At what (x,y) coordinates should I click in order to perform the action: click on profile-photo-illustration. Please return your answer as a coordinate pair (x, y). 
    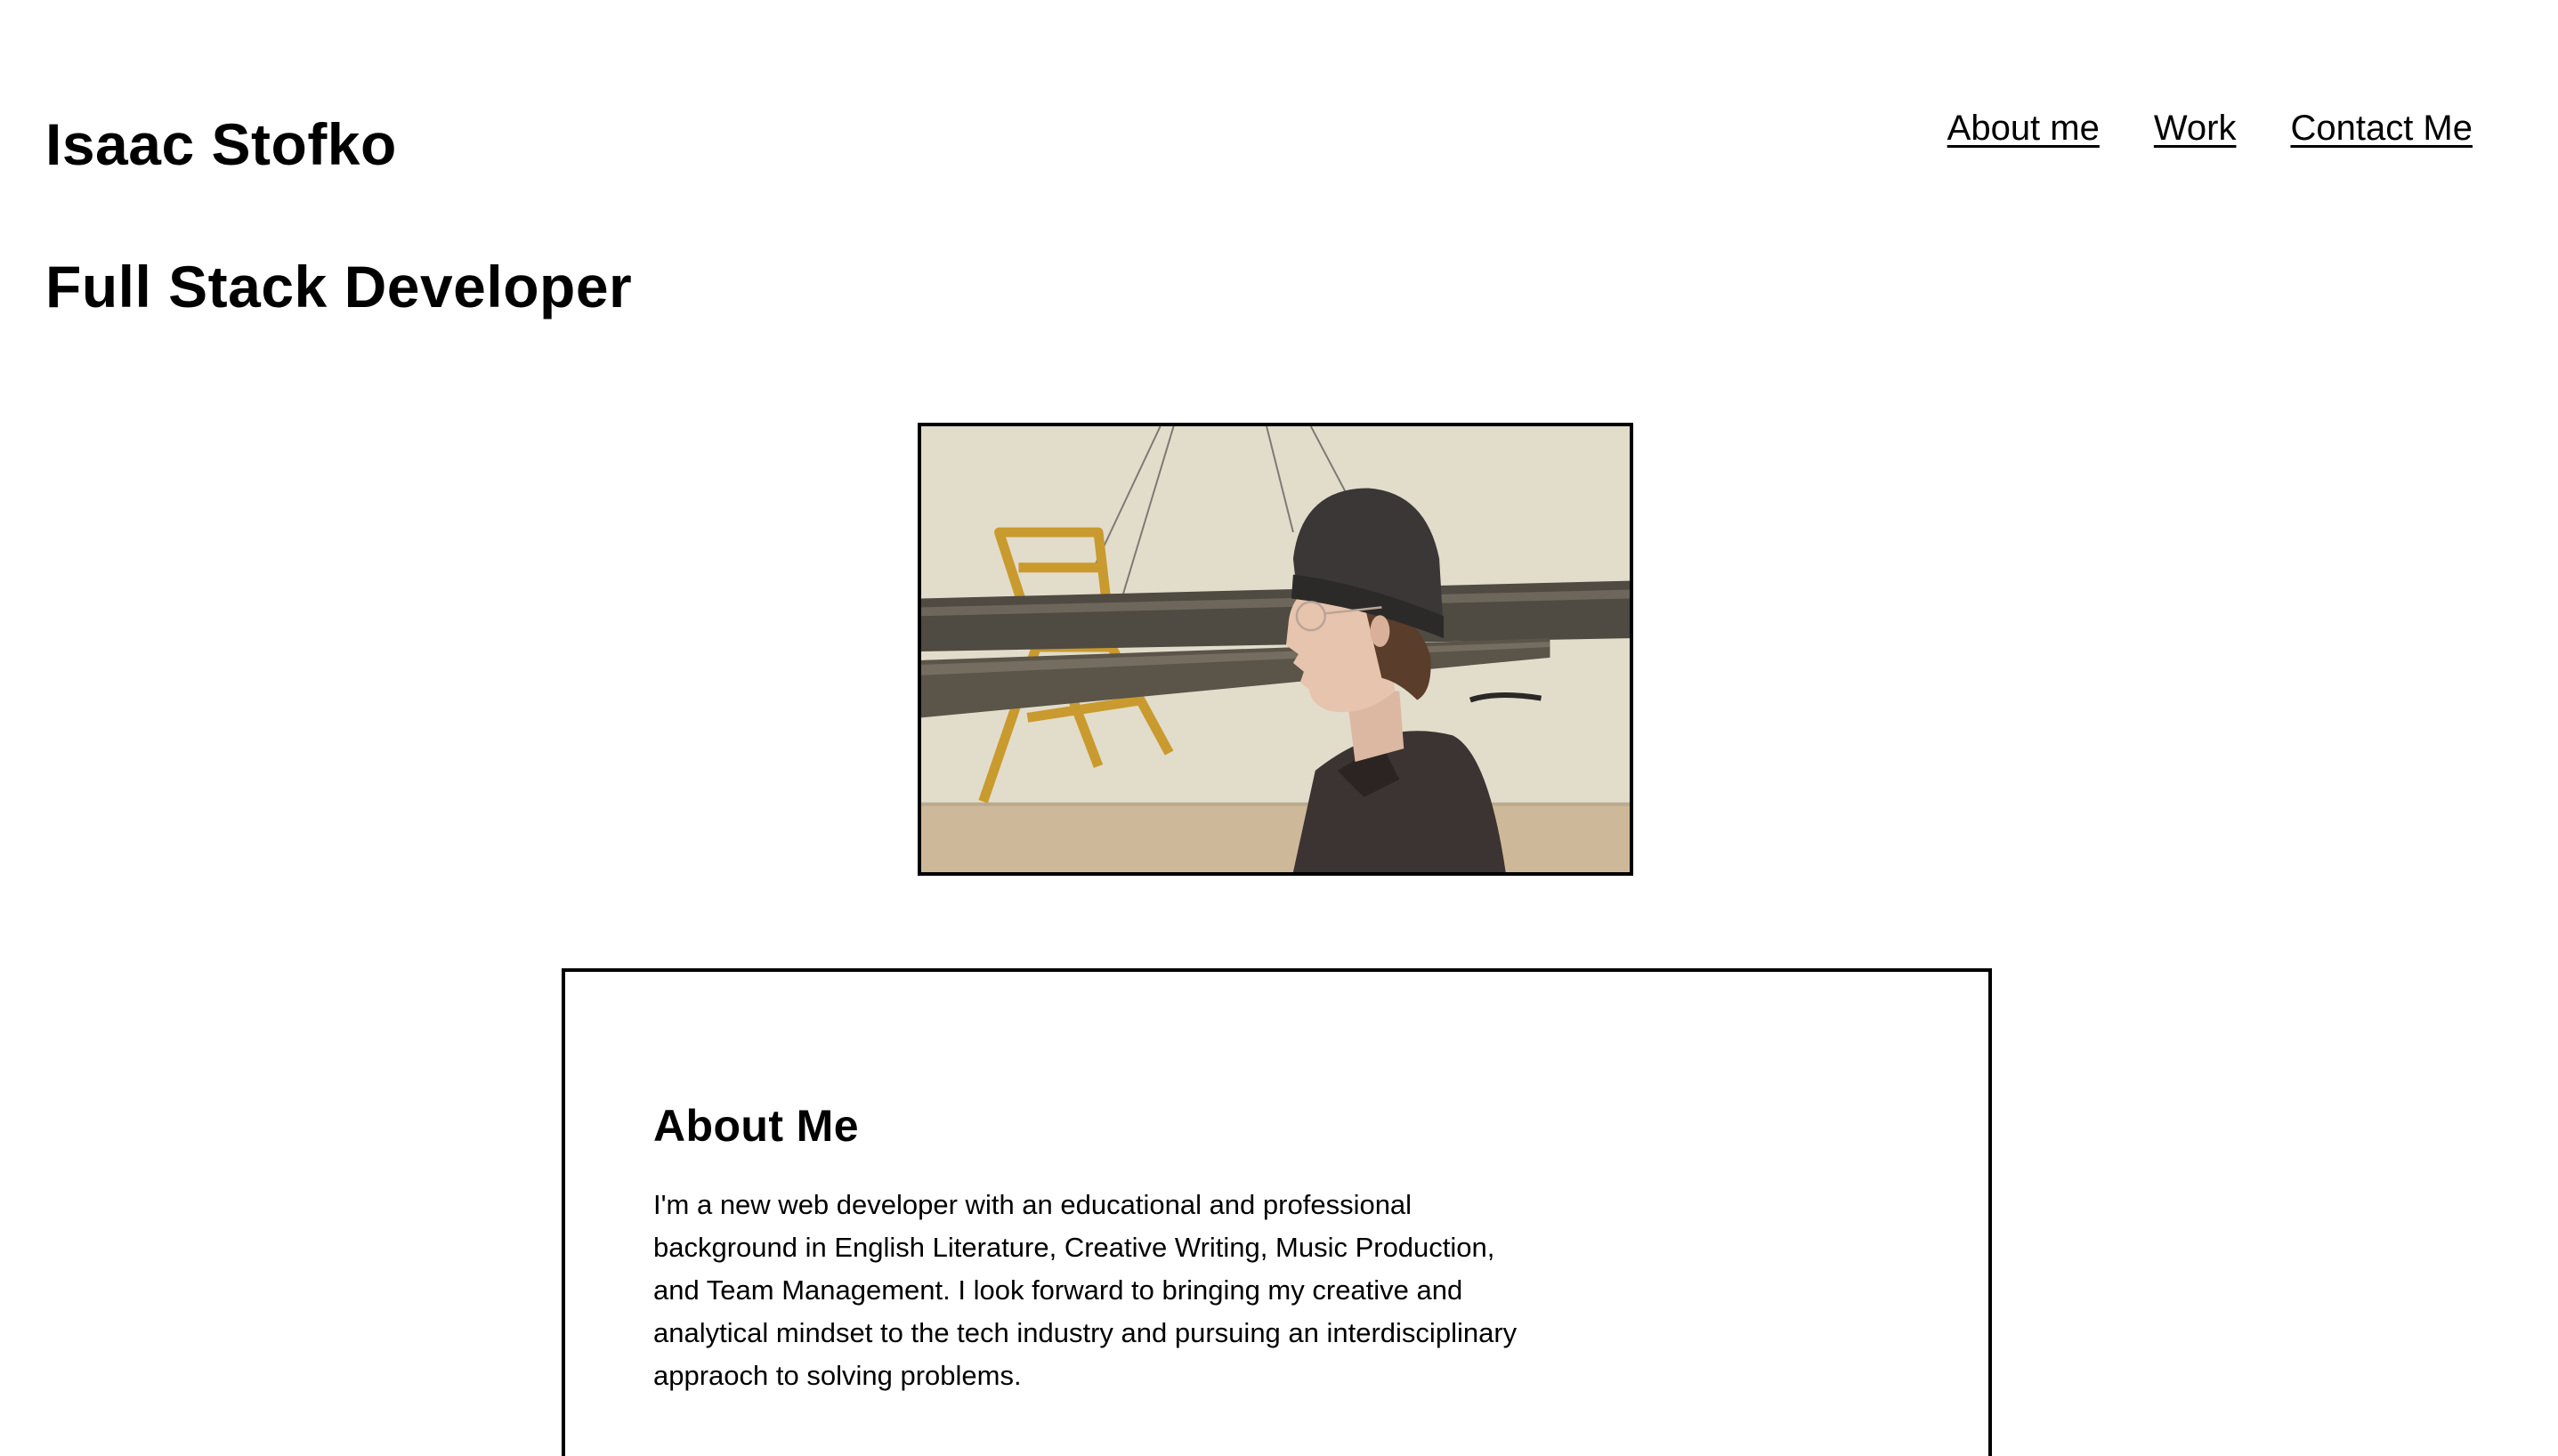
    Looking at the image, I should click on (1275, 649).